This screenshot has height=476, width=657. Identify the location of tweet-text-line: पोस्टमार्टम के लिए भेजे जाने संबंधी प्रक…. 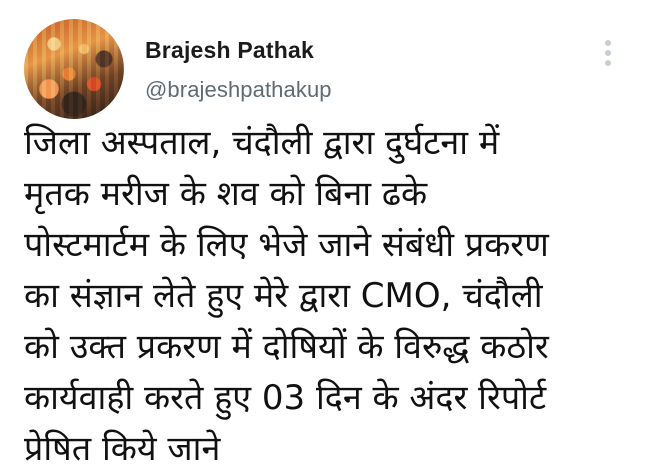
(286, 245).